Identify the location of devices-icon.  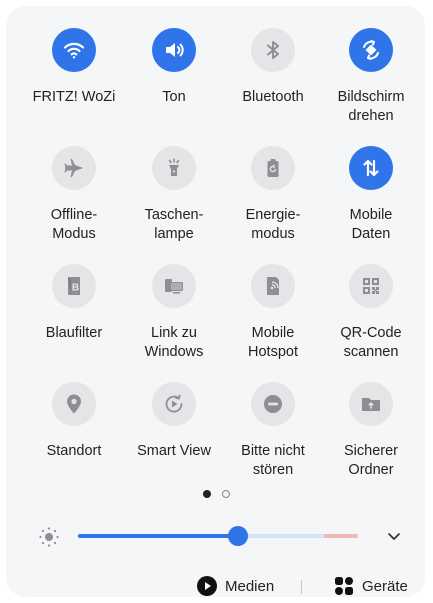
(344, 586).